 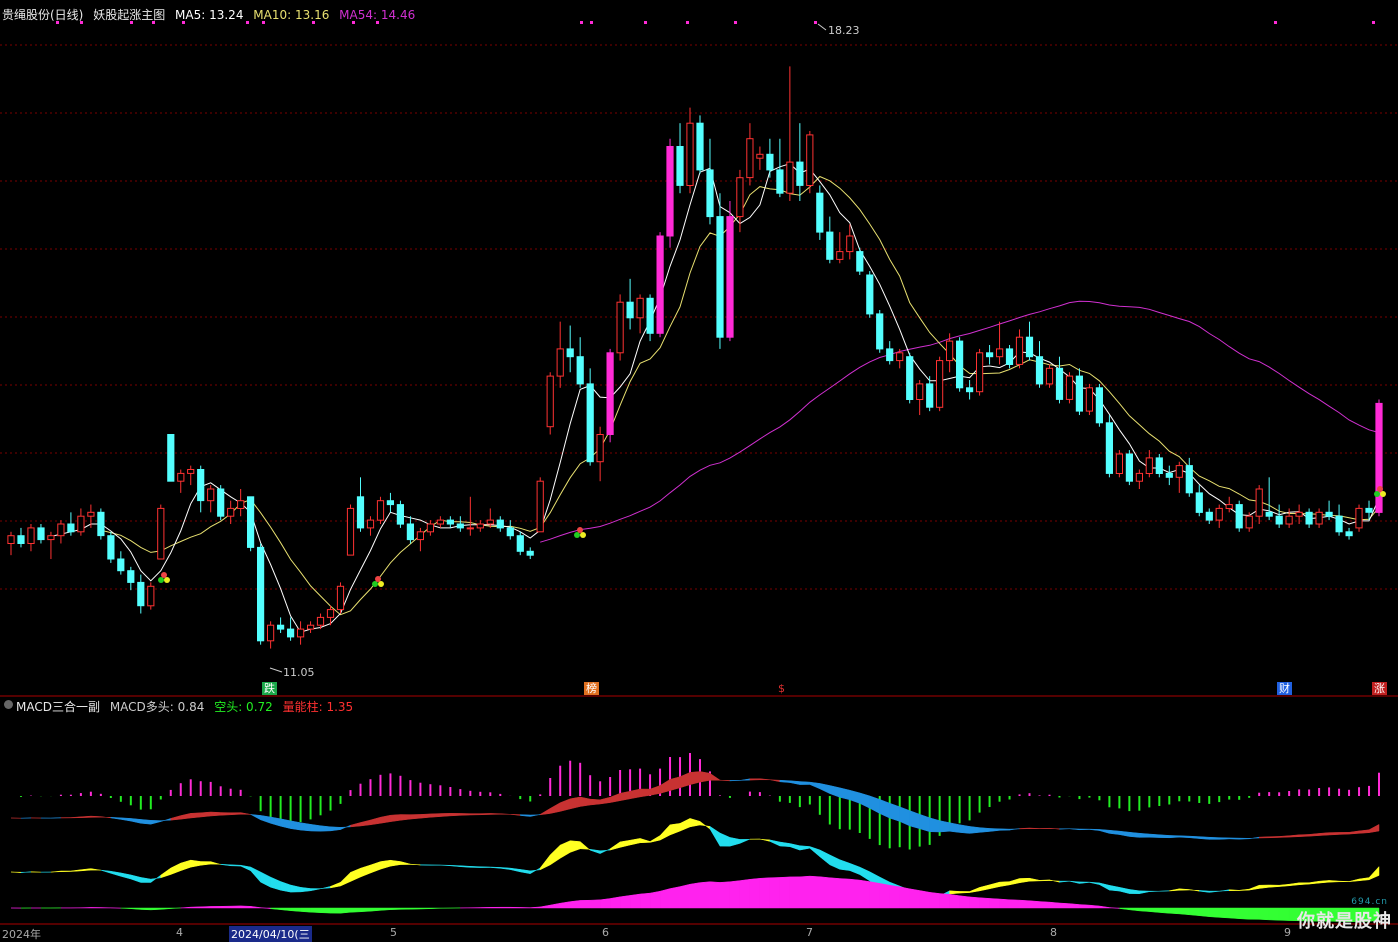 What do you see at coordinates (1284, 688) in the screenshot?
I see `marker-cai: 财` at bounding box center [1284, 688].